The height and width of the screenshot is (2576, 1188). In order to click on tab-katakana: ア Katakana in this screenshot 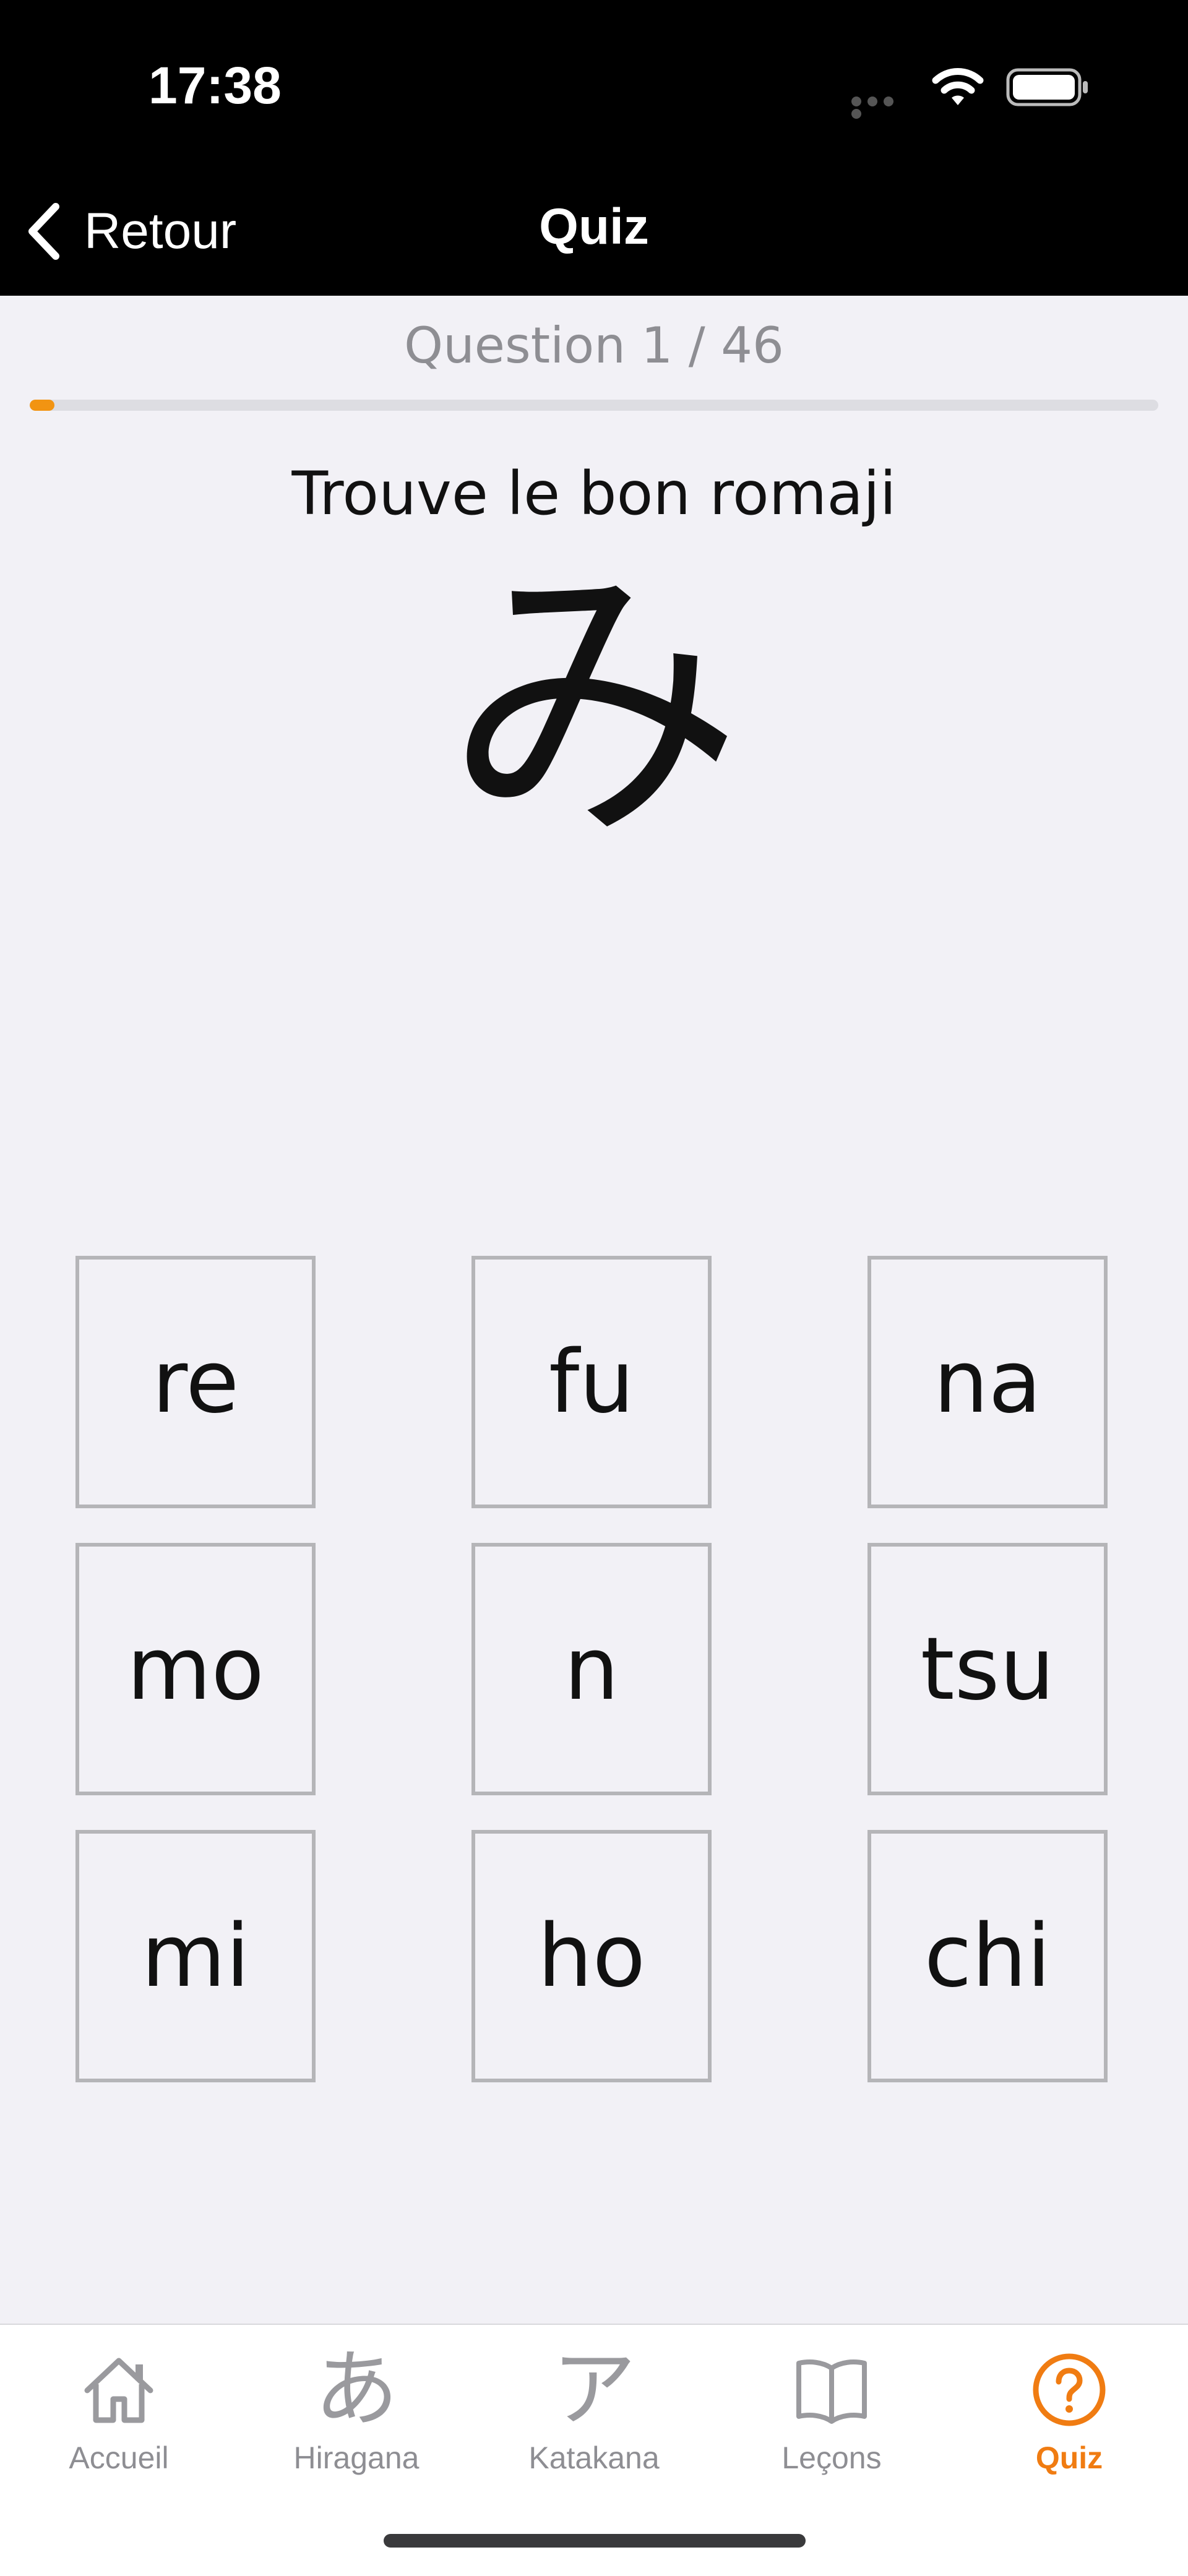, I will do `click(594, 2417)`.